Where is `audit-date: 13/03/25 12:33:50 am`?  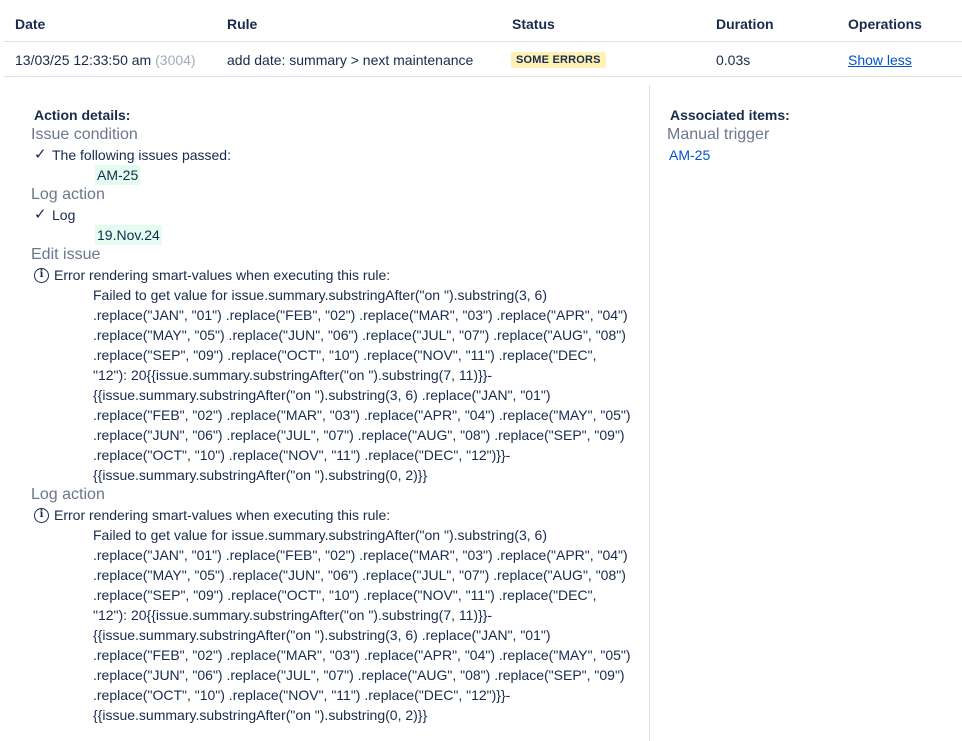
audit-date: 13/03/25 12:33:50 am is located at coordinates (83, 60).